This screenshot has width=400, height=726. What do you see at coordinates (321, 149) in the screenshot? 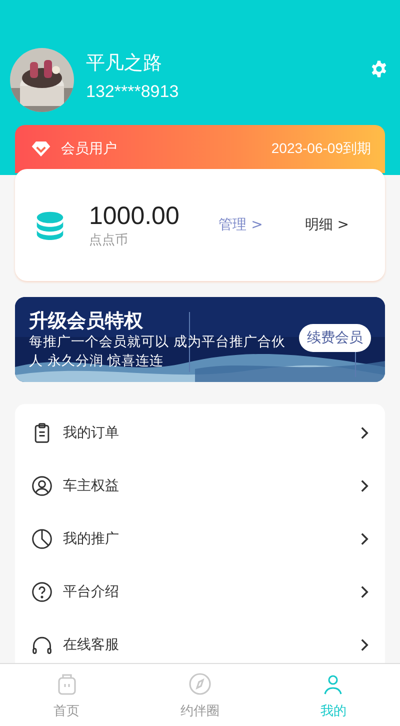
I see `expiry-date: 2023-06-09到期` at bounding box center [321, 149].